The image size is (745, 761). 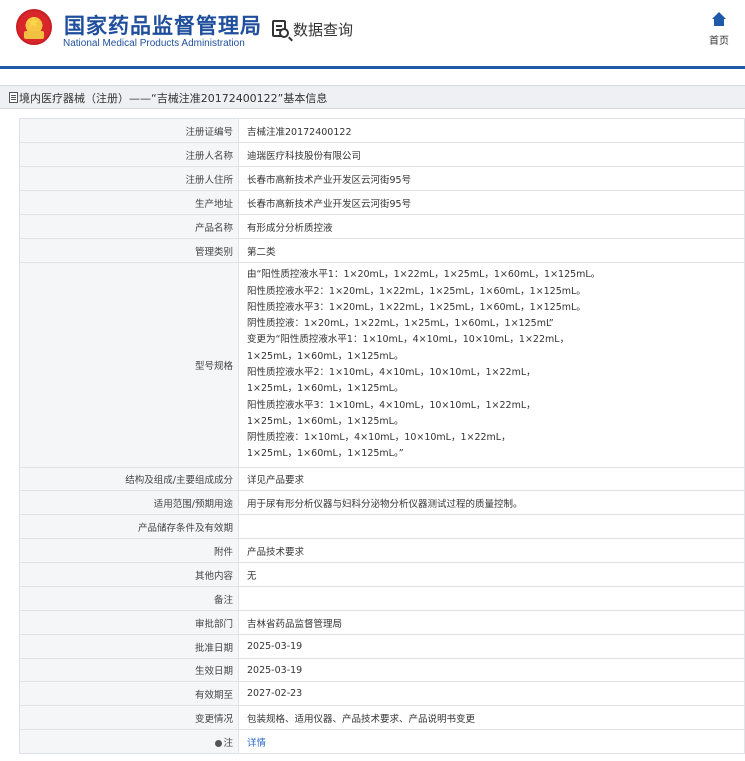 I want to click on row-label: 管理类别, so click(x=129, y=250).